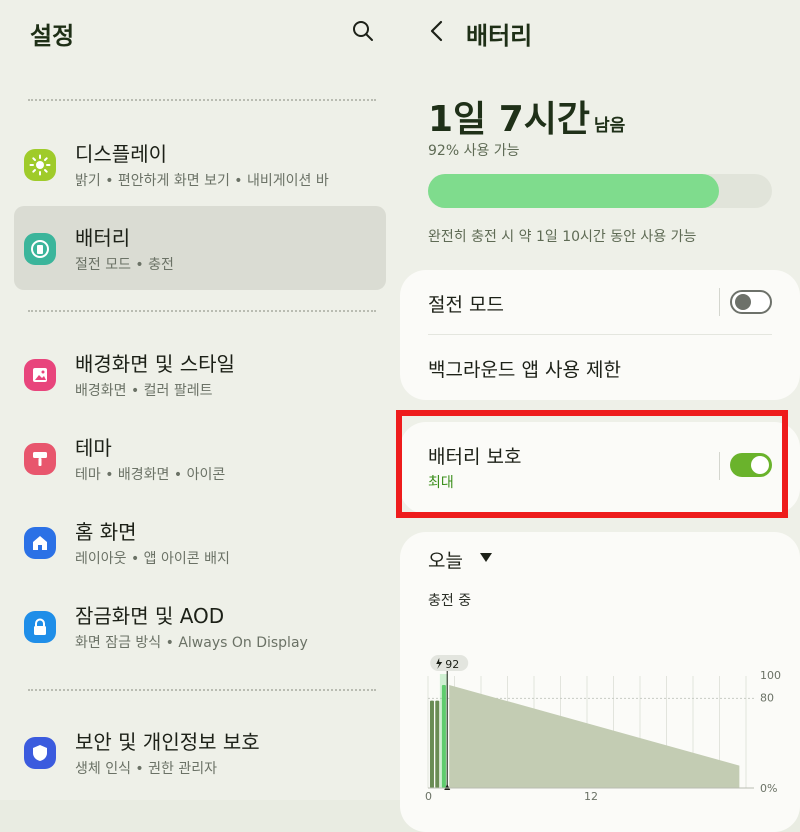 This screenshot has width=800, height=832. I want to click on remaining-suffix: 남음, so click(610, 126).